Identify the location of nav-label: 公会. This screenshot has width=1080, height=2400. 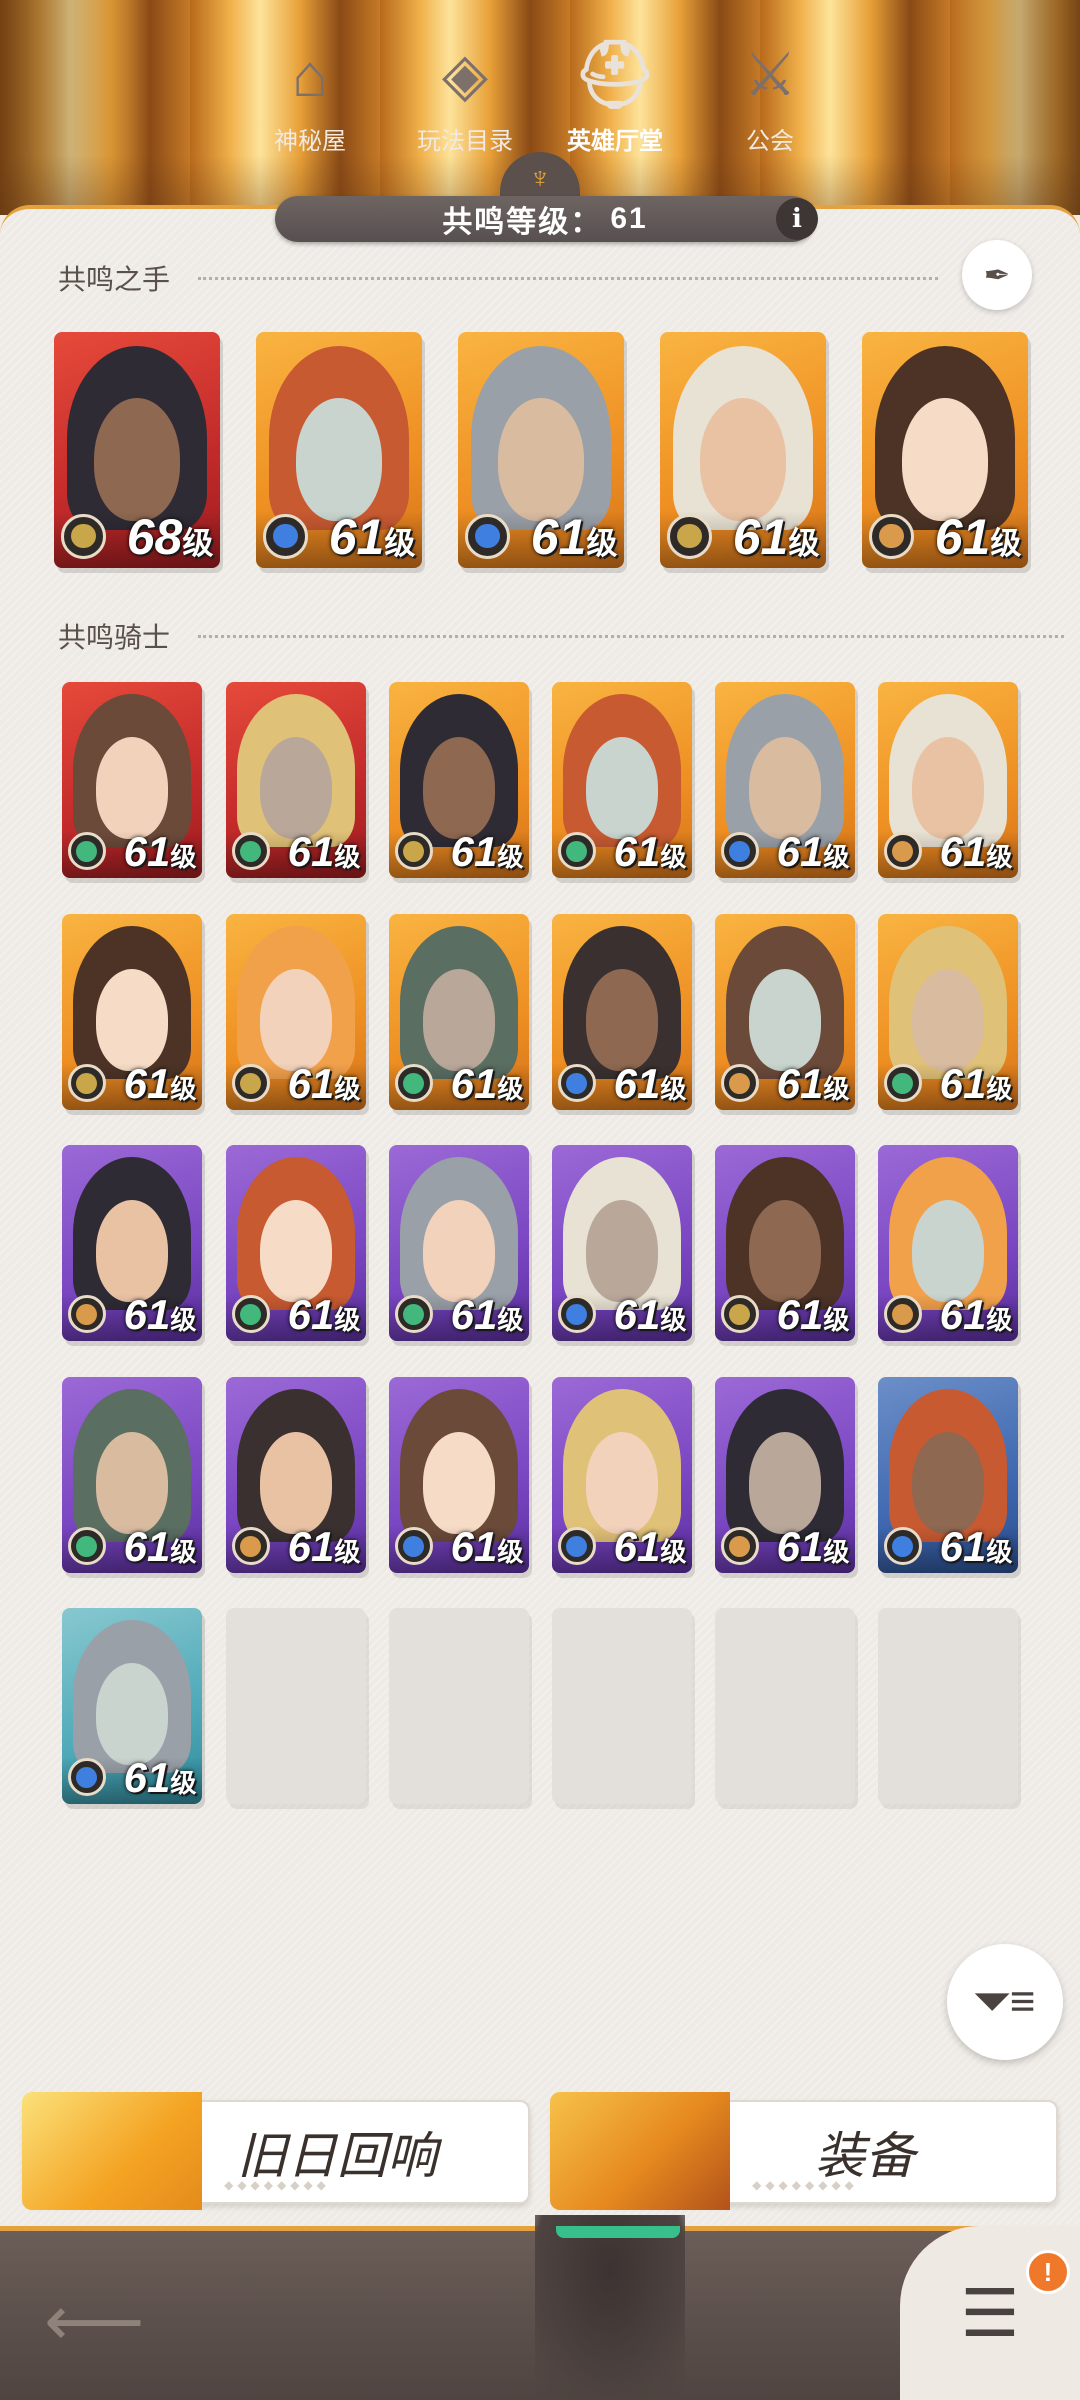
(770, 141).